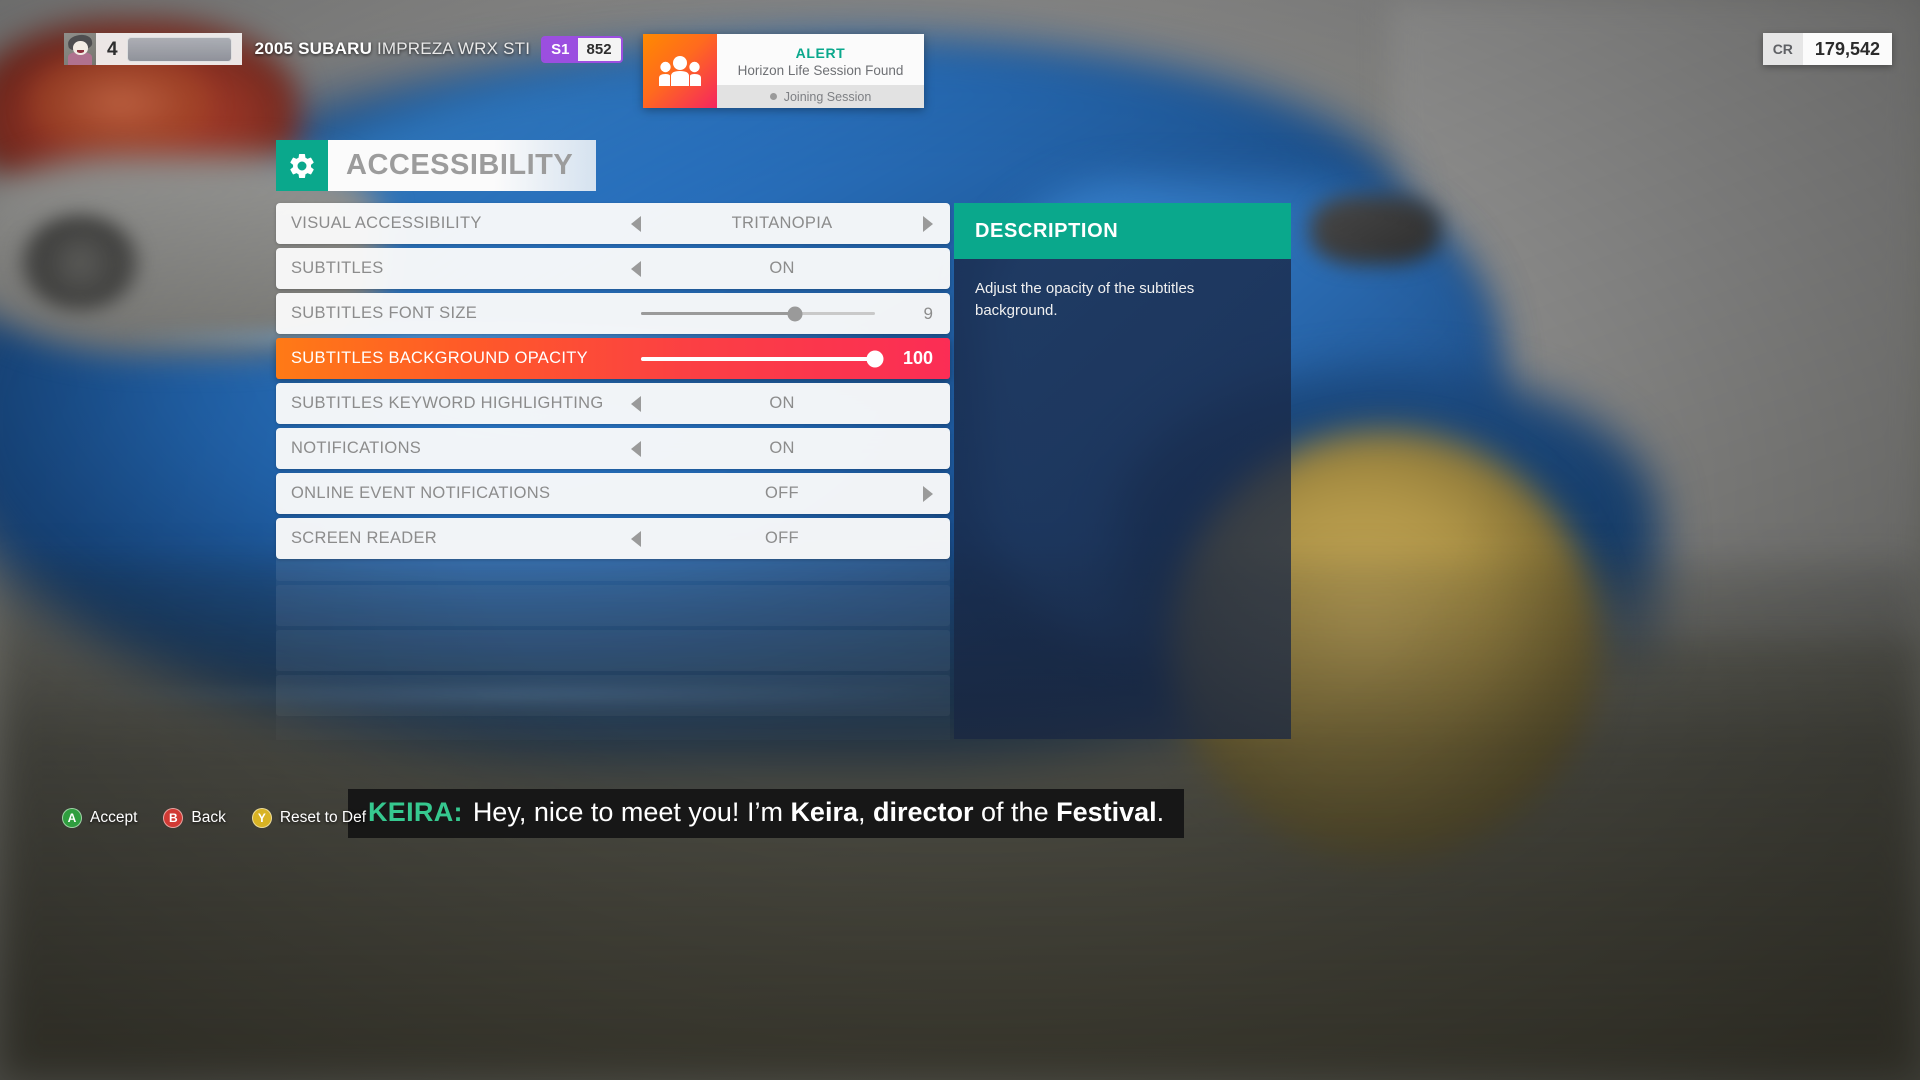 The height and width of the screenshot is (1080, 1920). What do you see at coordinates (179, 49) in the screenshot?
I see `xp-progress-bar` at bounding box center [179, 49].